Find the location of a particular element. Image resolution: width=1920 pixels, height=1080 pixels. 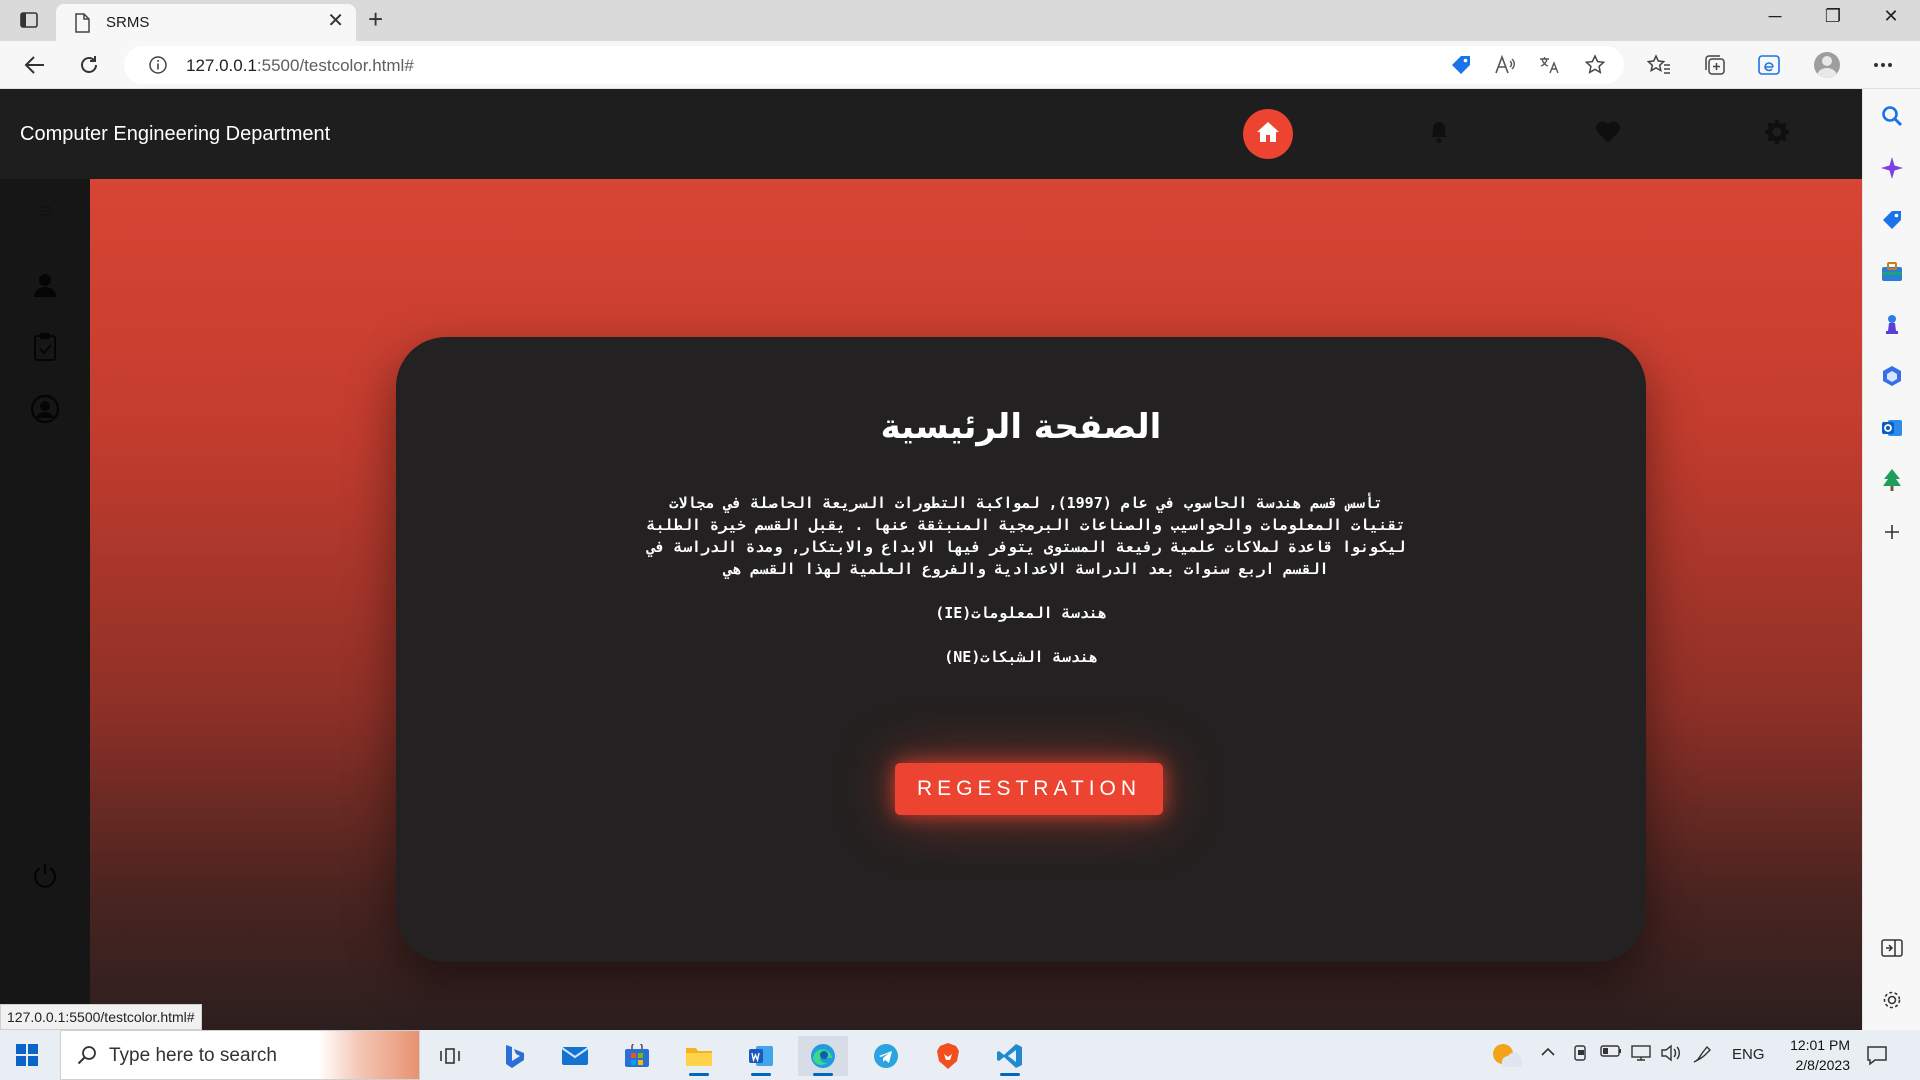

profile-avatar is located at coordinates (1827, 65).